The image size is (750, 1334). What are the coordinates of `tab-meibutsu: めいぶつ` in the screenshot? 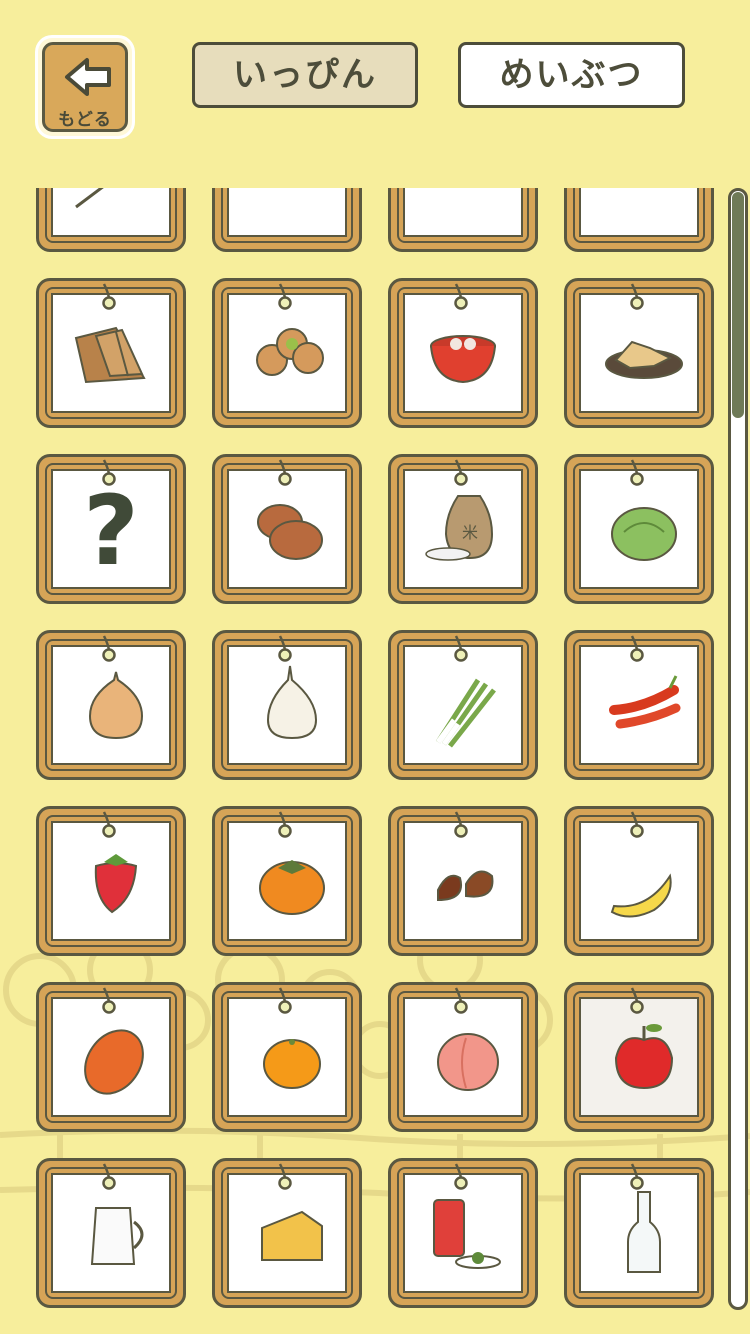 It's located at (571, 75).